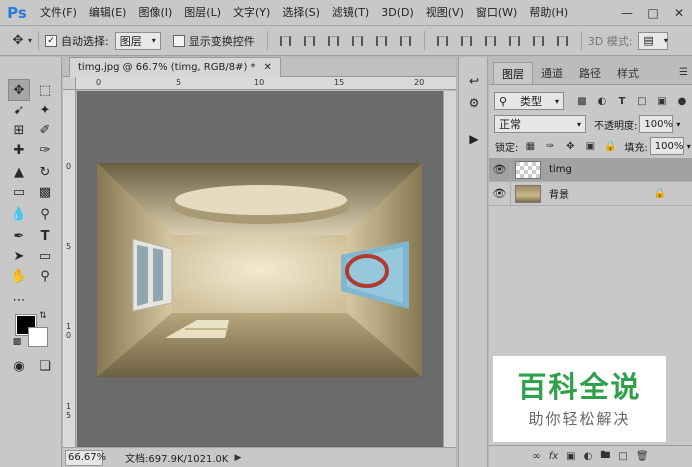 The height and width of the screenshot is (467, 692). What do you see at coordinates (19, 130) in the screenshot?
I see `crop-tool-icon: ⊞` at bounding box center [19, 130].